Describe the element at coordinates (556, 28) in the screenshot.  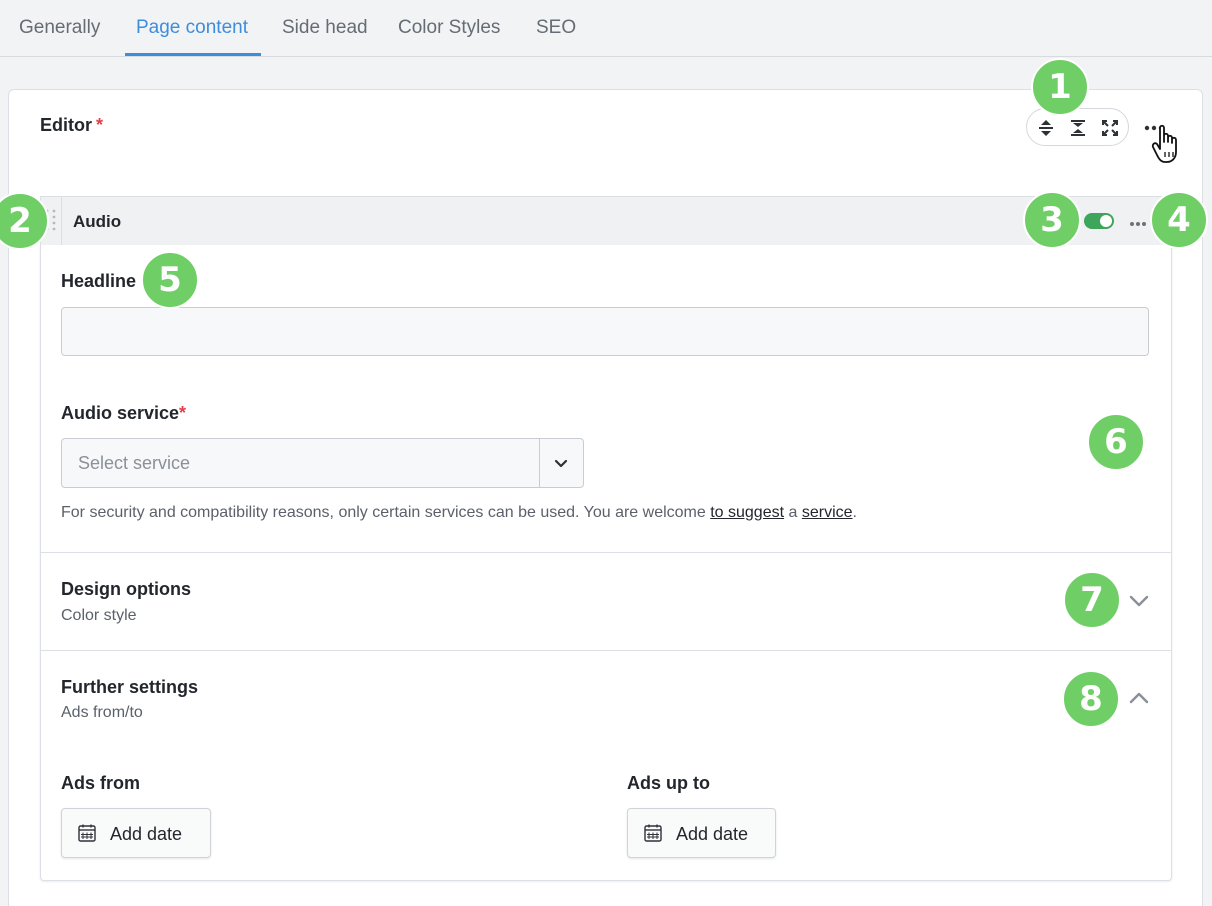
I see `tab-seo: SEO` at that location.